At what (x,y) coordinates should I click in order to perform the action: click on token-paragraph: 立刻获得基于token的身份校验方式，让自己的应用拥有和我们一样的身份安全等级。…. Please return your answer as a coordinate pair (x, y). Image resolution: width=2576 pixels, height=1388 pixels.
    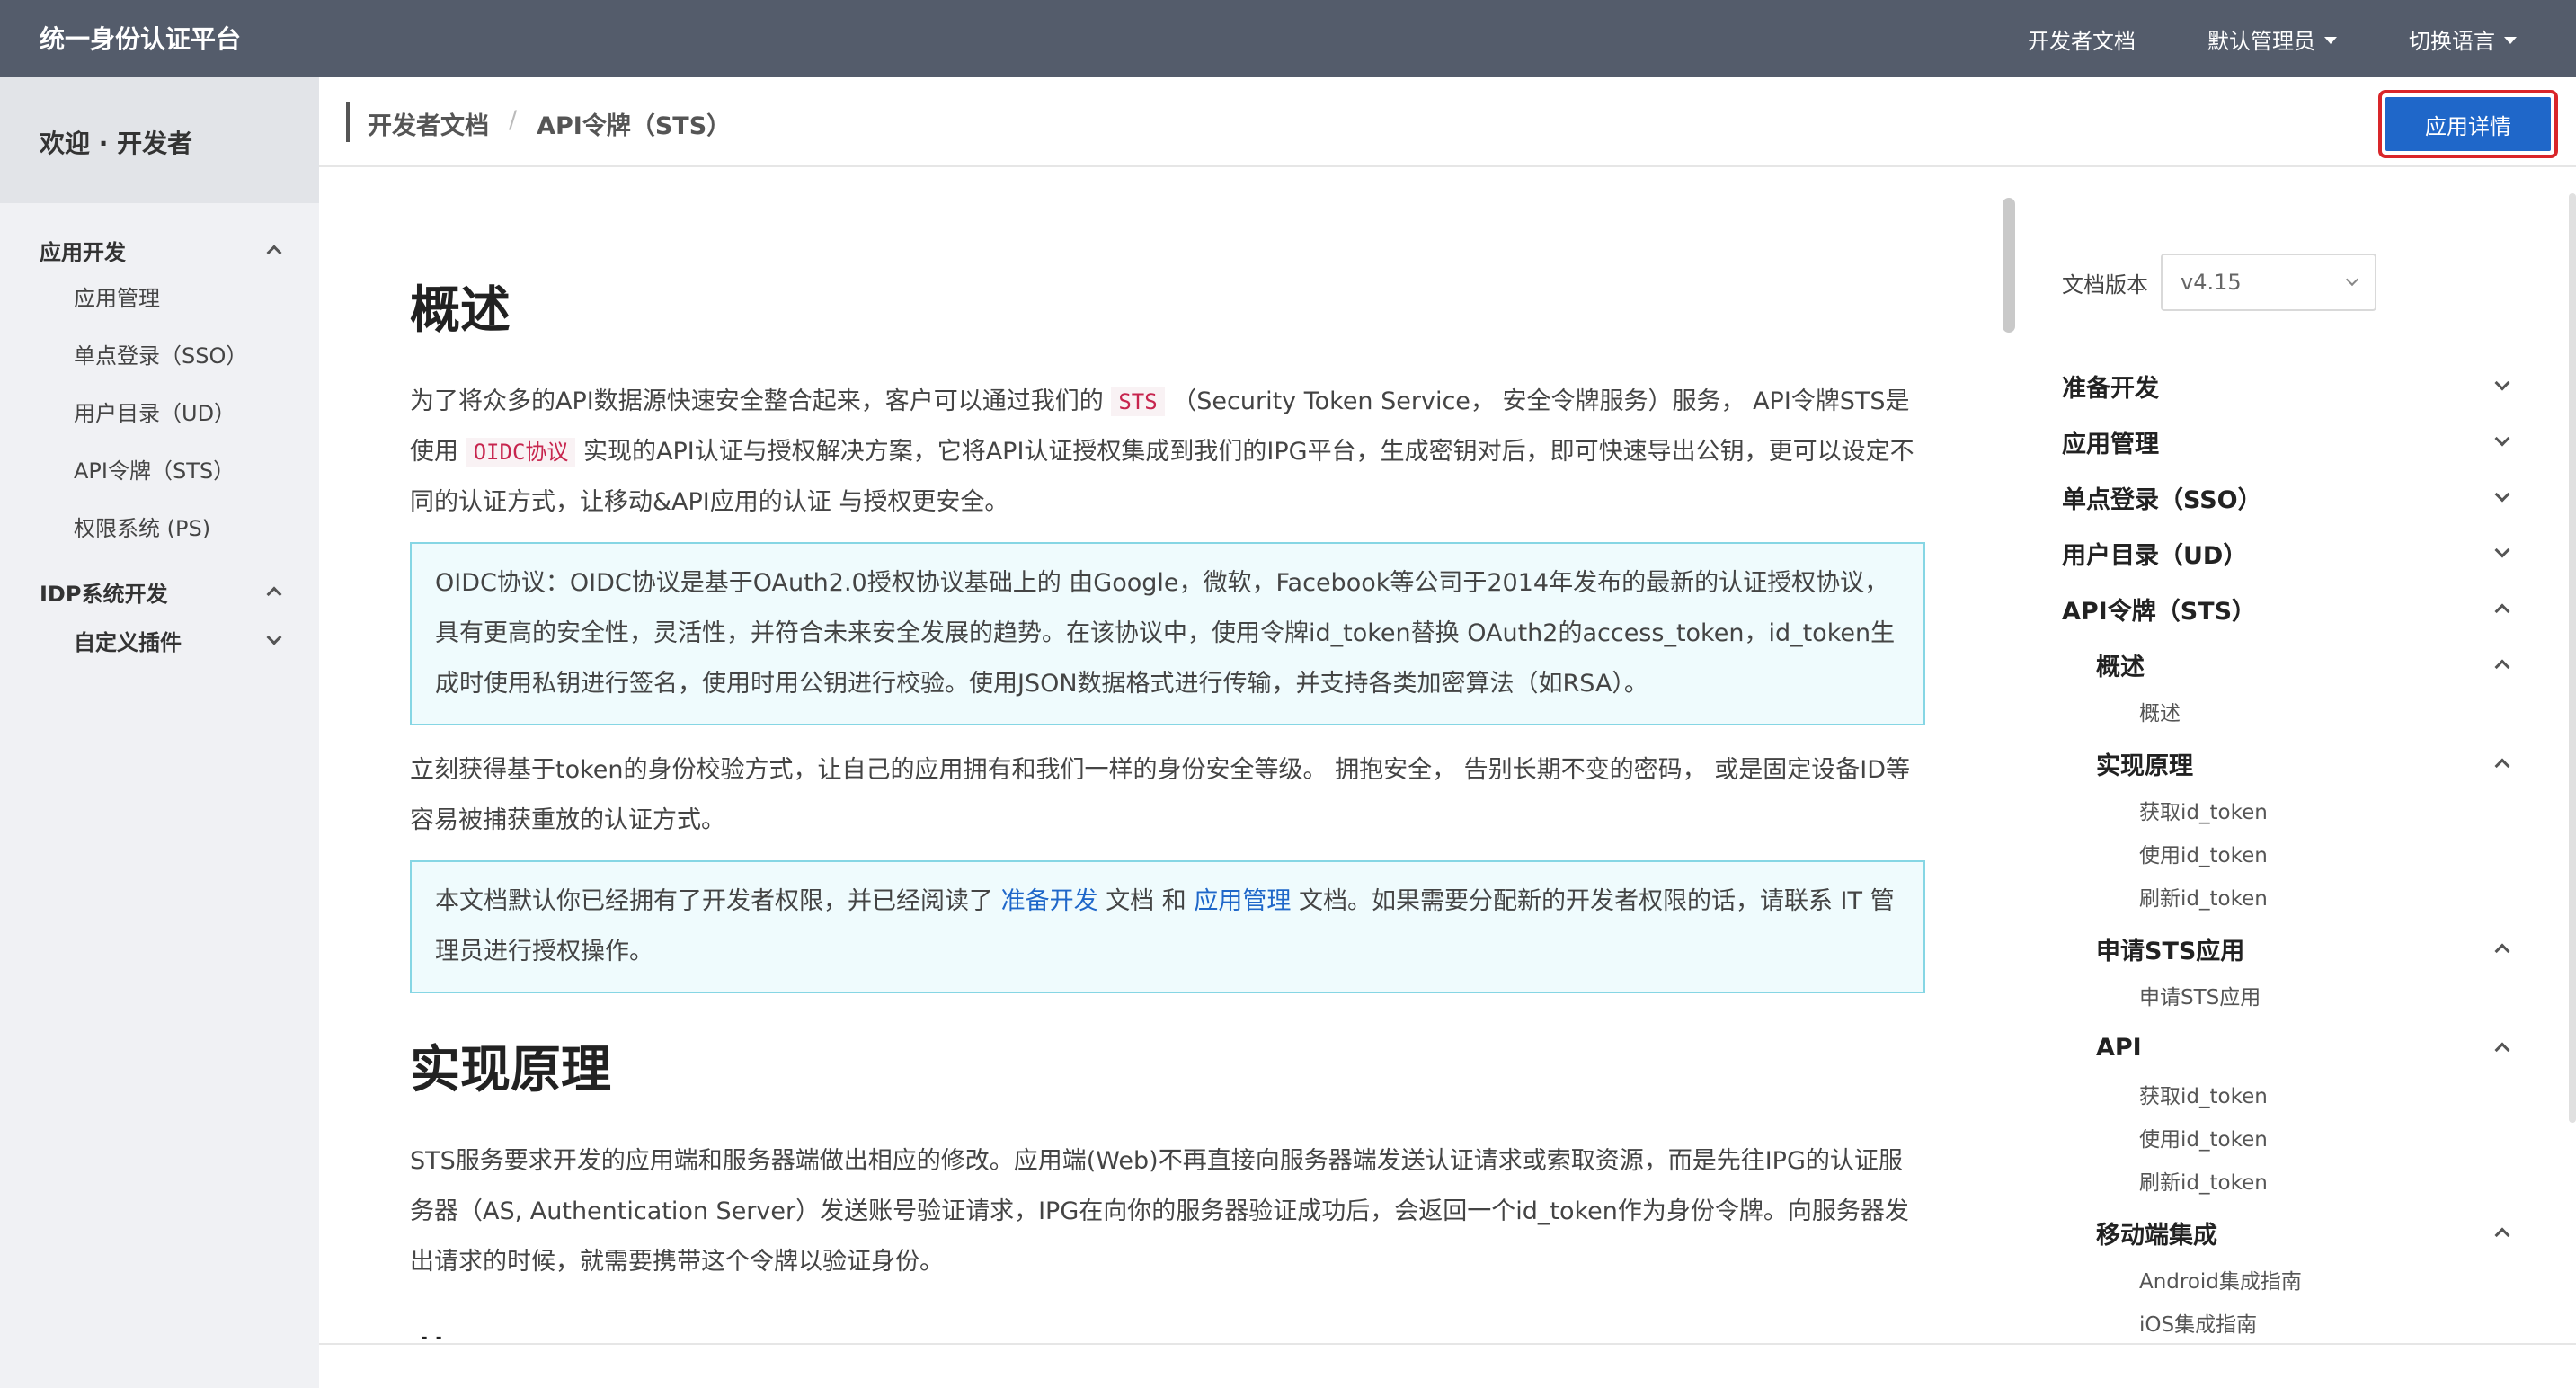
    Looking at the image, I should click on (1160, 795).